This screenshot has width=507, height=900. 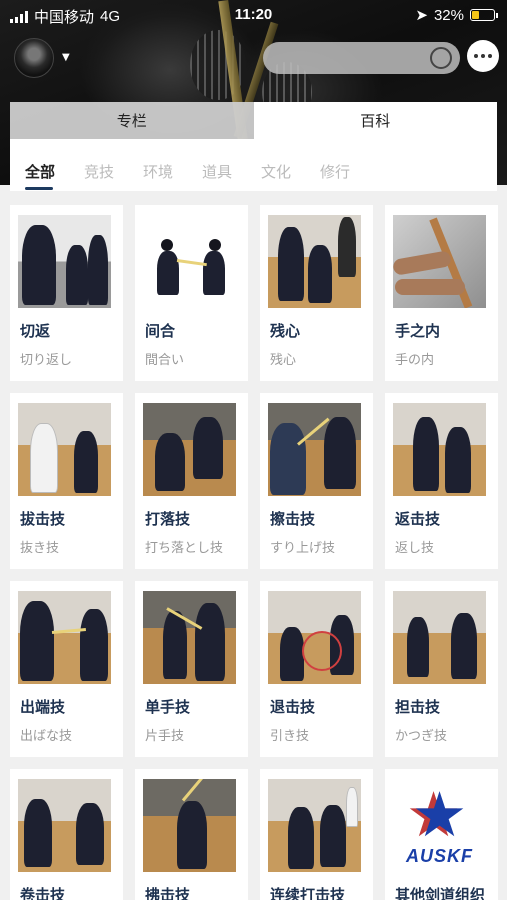 What do you see at coordinates (439, 856) in the screenshot?
I see `logo-text: AUSKF` at bounding box center [439, 856].